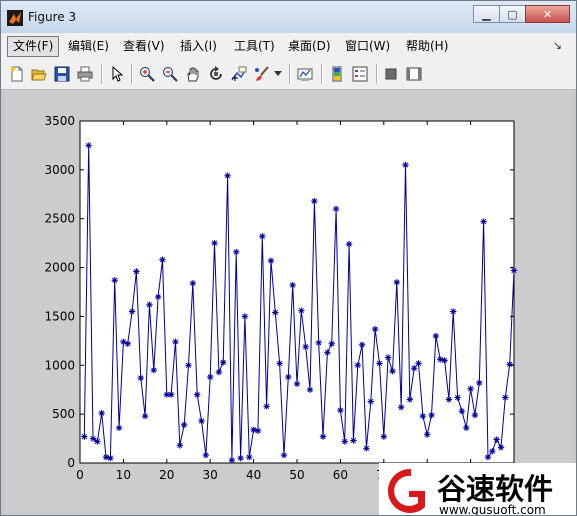  What do you see at coordinates (59, 170) in the screenshot?
I see `y-tick-label: 3000` at bounding box center [59, 170].